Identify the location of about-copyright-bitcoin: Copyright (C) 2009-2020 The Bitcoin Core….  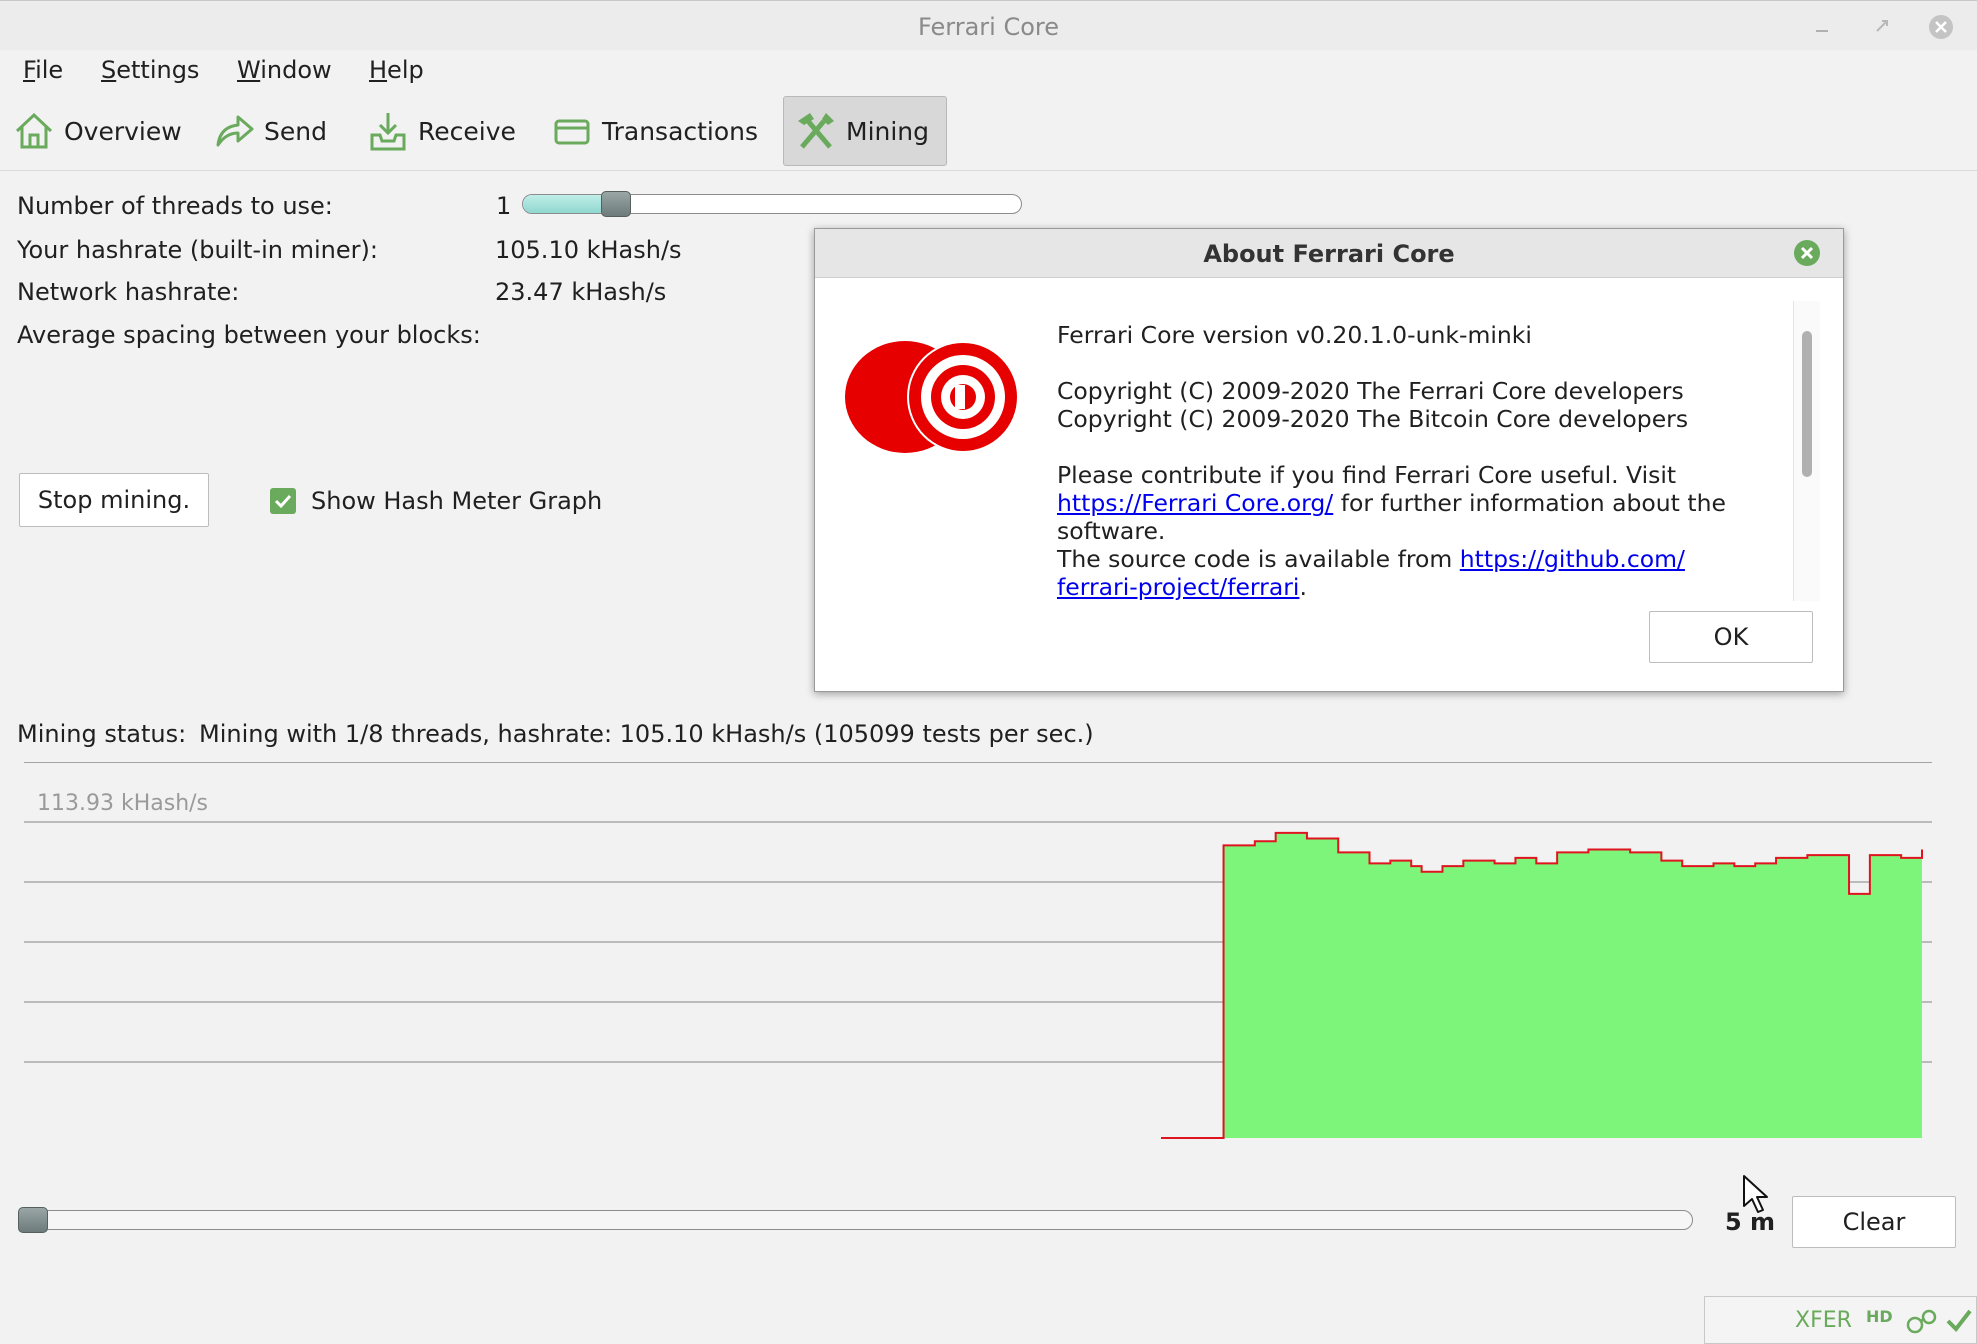
(1373, 419).